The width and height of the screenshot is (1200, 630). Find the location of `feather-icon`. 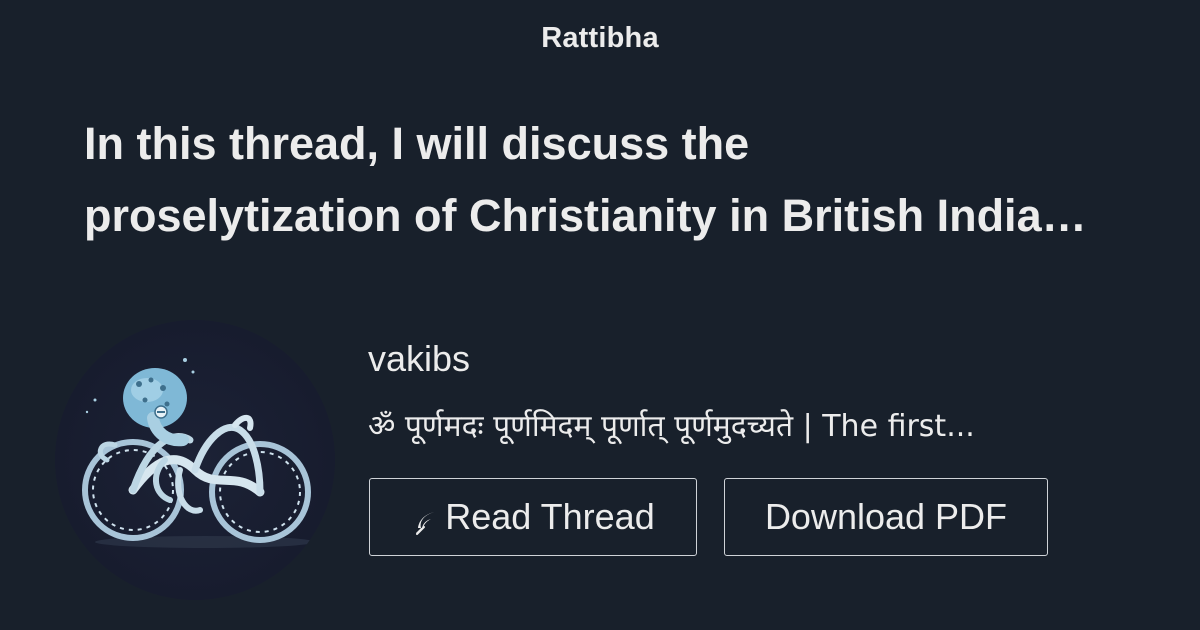

feather-icon is located at coordinates (426, 520).